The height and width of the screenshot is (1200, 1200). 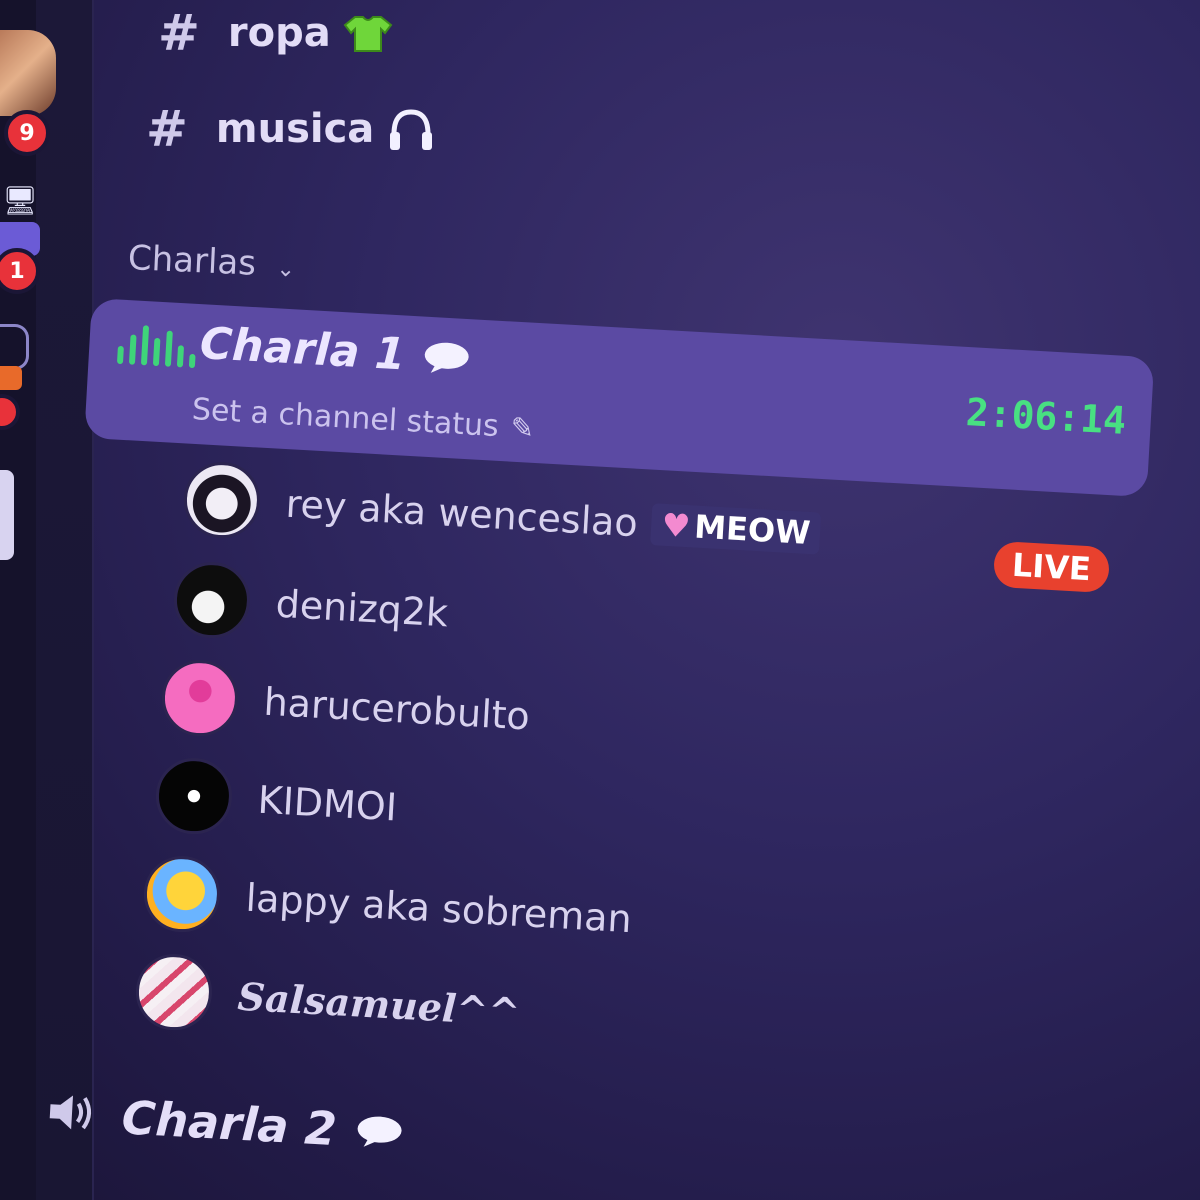 What do you see at coordinates (1046, 416) in the screenshot?
I see `call-timer: 2:06:14` at bounding box center [1046, 416].